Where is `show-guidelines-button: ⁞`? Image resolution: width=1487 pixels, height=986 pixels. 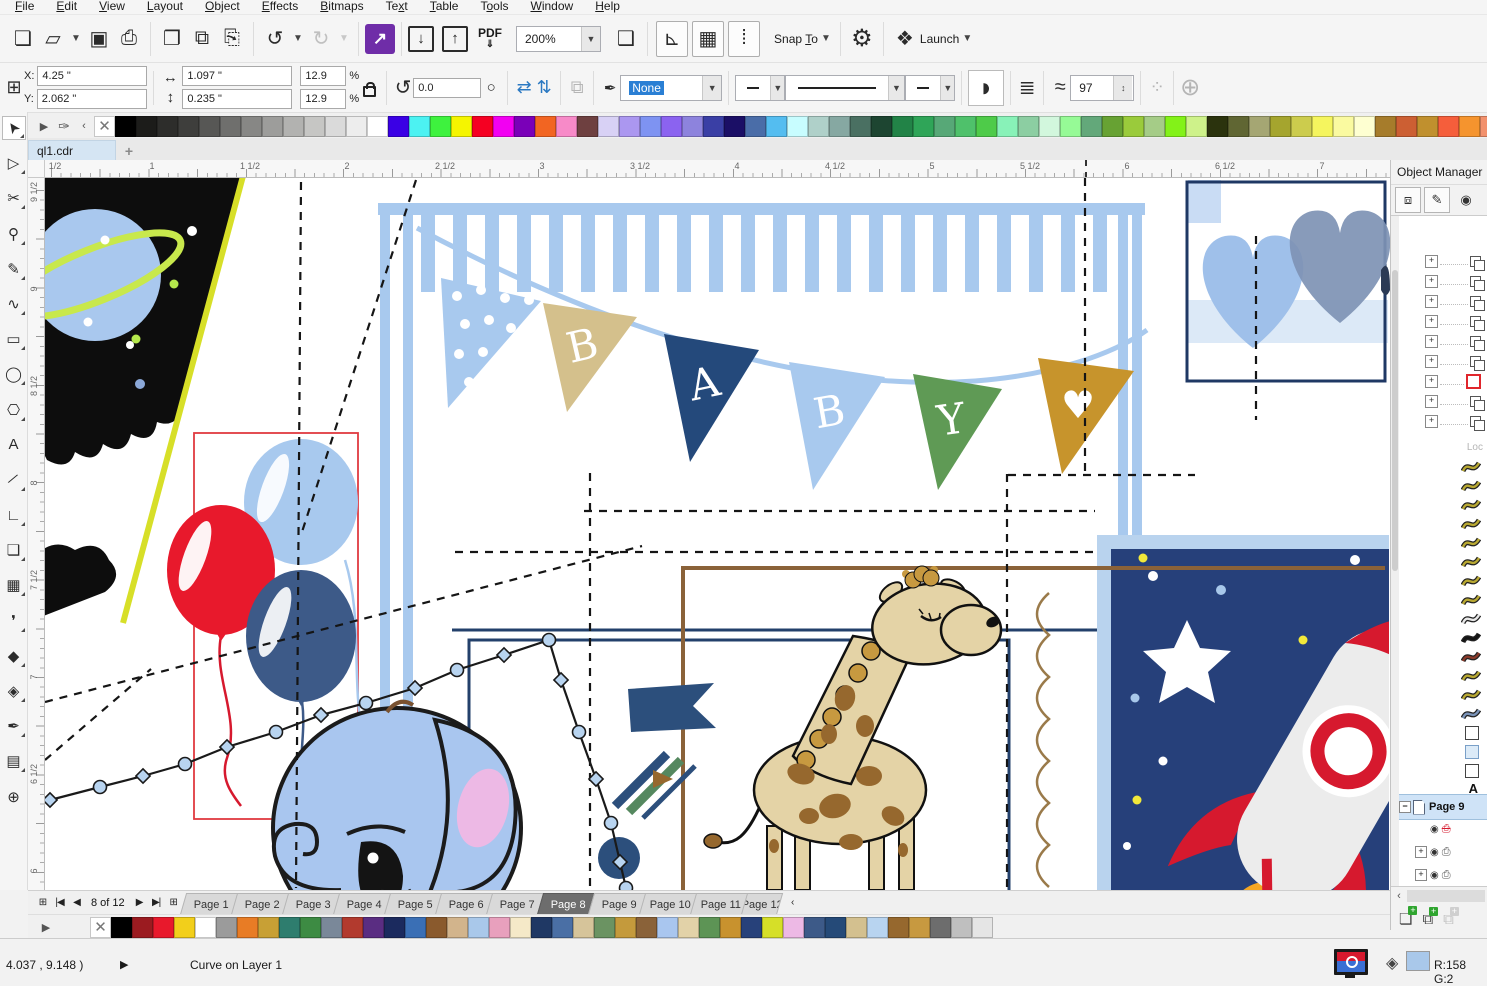 show-guidelines-button: ⁞ is located at coordinates (744, 38).